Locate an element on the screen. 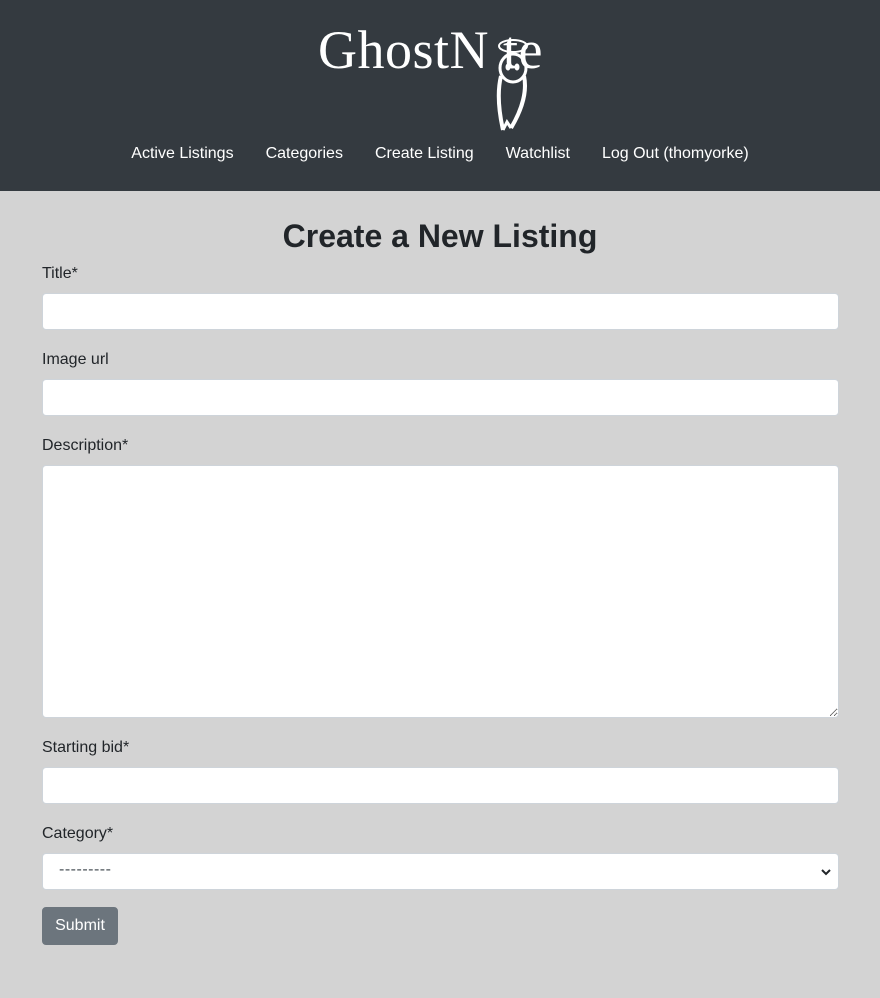 This screenshot has width=880, height=998. nav-create-listing: Create Listing is located at coordinates (424, 154).